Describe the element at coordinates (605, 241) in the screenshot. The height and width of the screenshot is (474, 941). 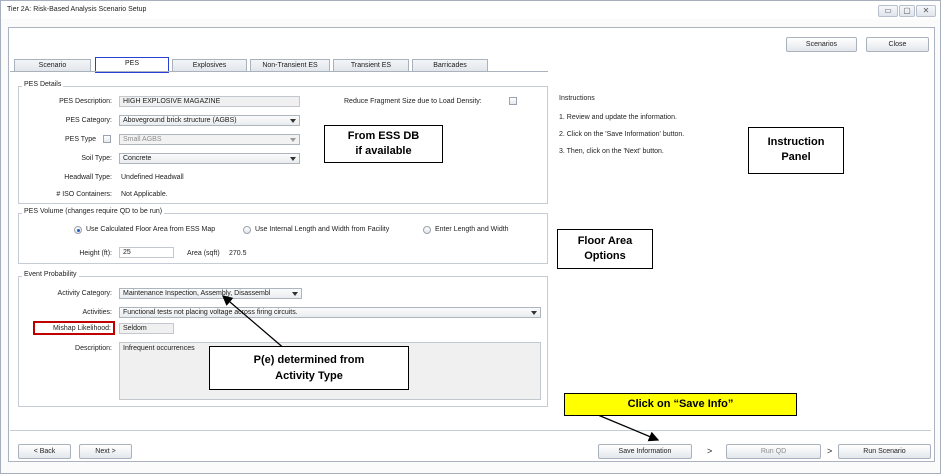
I see `floor-area-callout-line1: Floor Area` at that location.